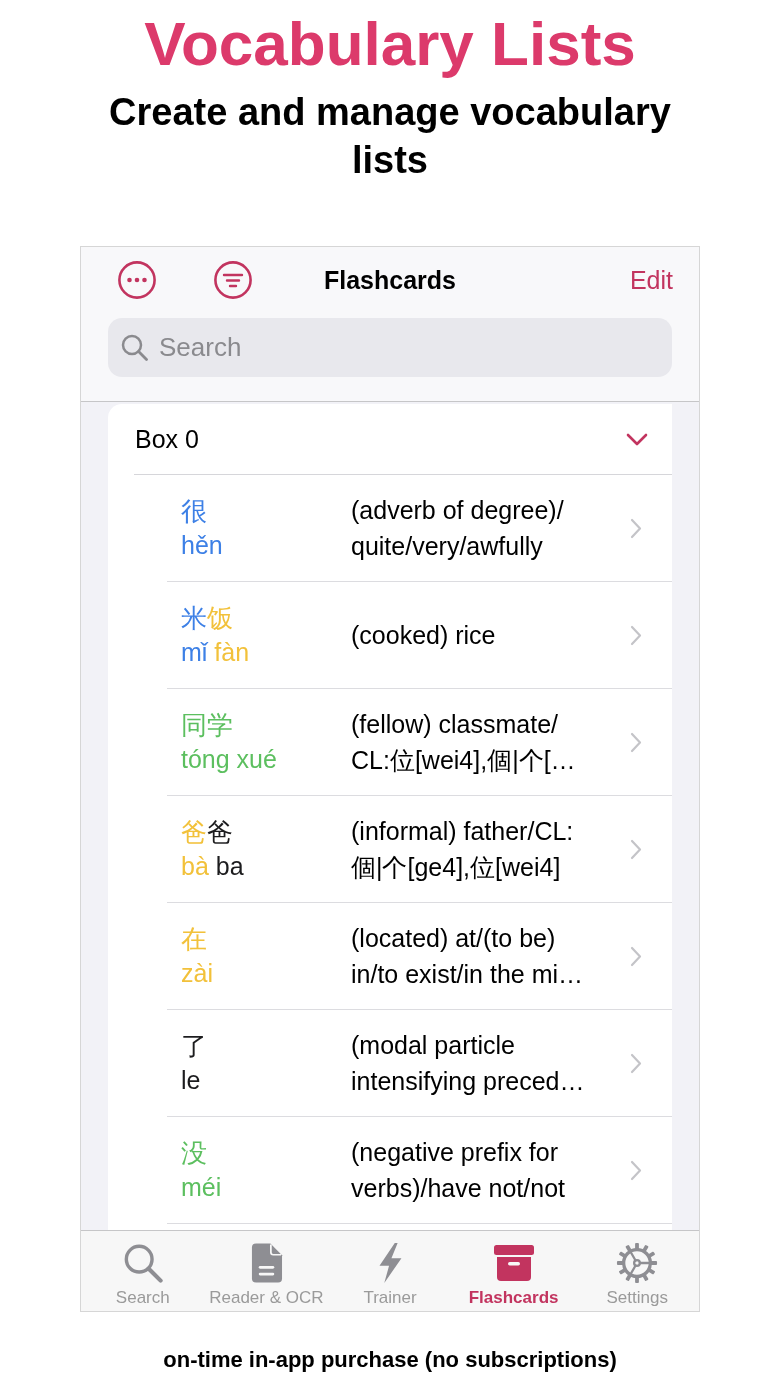  What do you see at coordinates (194, 1153) in the screenshot?
I see `chinese-characters: 没` at bounding box center [194, 1153].